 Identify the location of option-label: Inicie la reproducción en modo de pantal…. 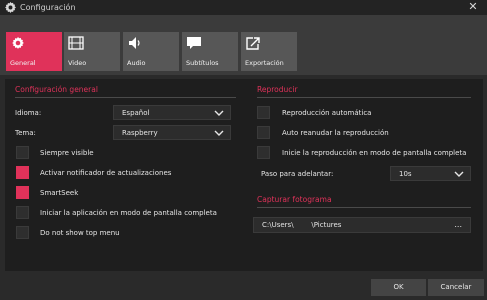
(374, 153).